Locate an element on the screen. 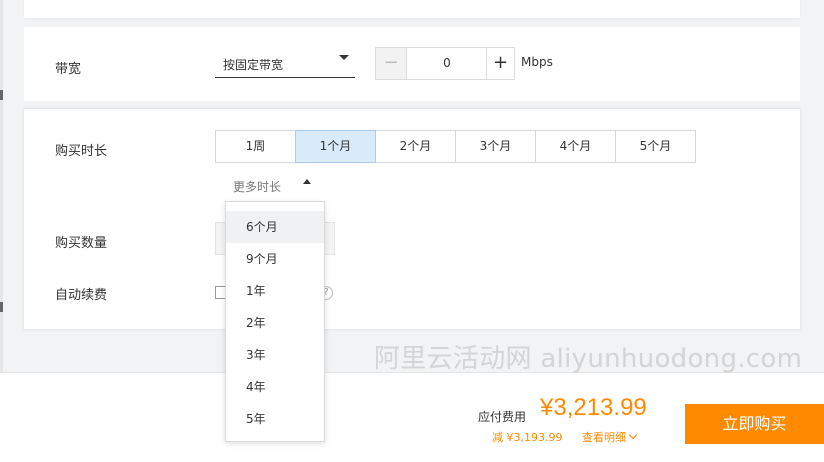 This screenshot has width=824, height=462. duration-tabs: 1周 1个月 2个月 3个月 4个月 5个月 is located at coordinates (455, 146).